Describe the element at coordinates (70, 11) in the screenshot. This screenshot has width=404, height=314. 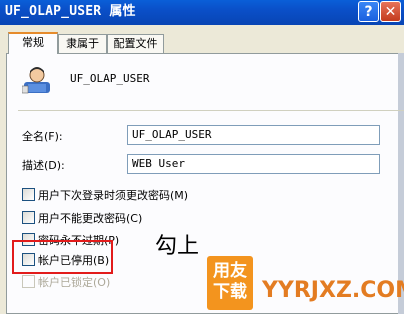
I see `window-title: UF_OLAP_USER 属性` at that location.